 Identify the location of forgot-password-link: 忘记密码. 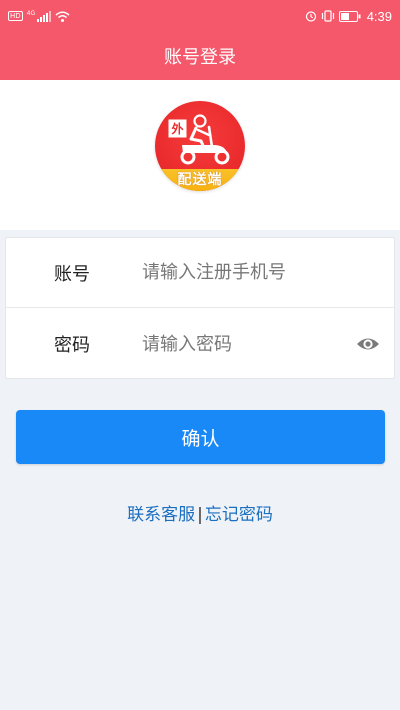
(239, 515).